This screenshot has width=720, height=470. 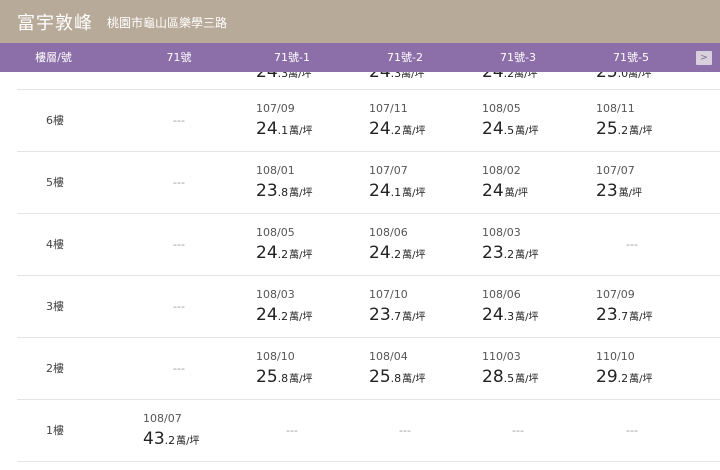 What do you see at coordinates (55, 244) in the screenshot?
I see `floor-label: 4樓` at bounding box center [55, 244].